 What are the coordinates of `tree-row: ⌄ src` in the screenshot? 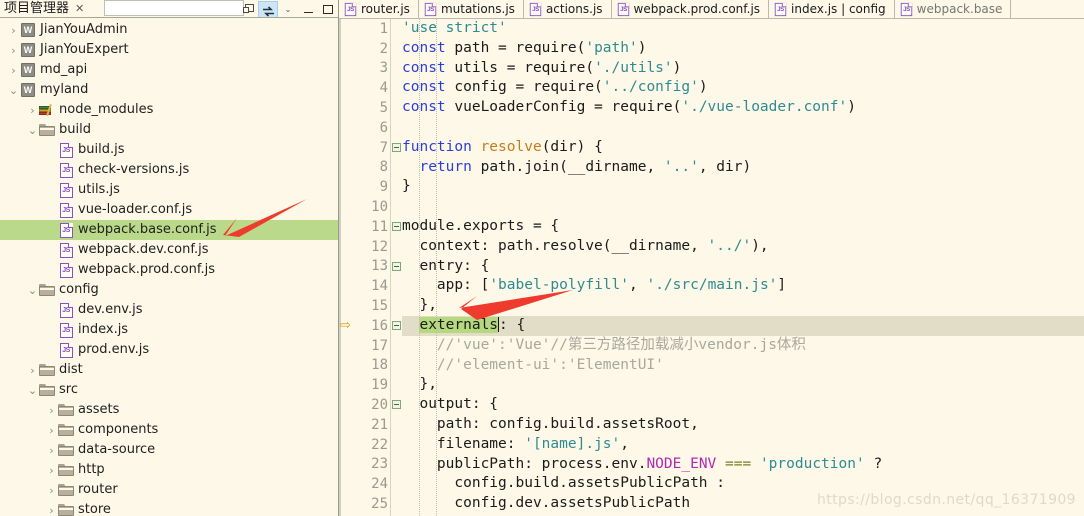 It's located at (169, 390).